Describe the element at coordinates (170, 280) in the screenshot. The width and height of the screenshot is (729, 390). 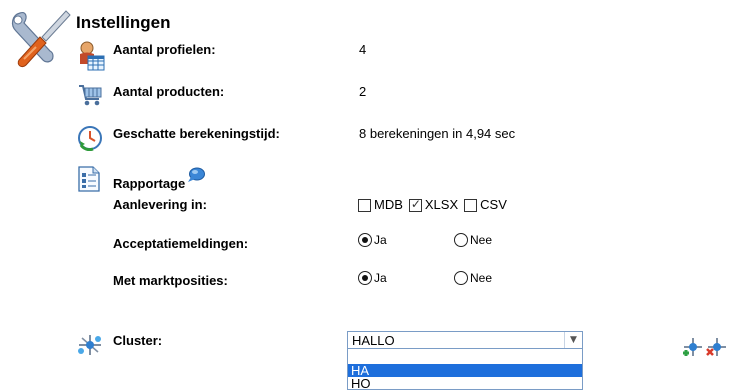
I see `market-label: Met marktposities:` at that location.